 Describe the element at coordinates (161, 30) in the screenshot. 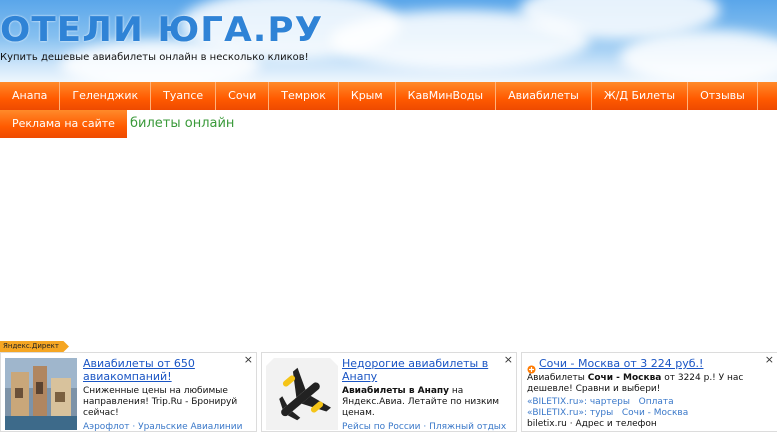

I see `site-logo: ОТЕЛИ ЮГА.РУ` at that location.